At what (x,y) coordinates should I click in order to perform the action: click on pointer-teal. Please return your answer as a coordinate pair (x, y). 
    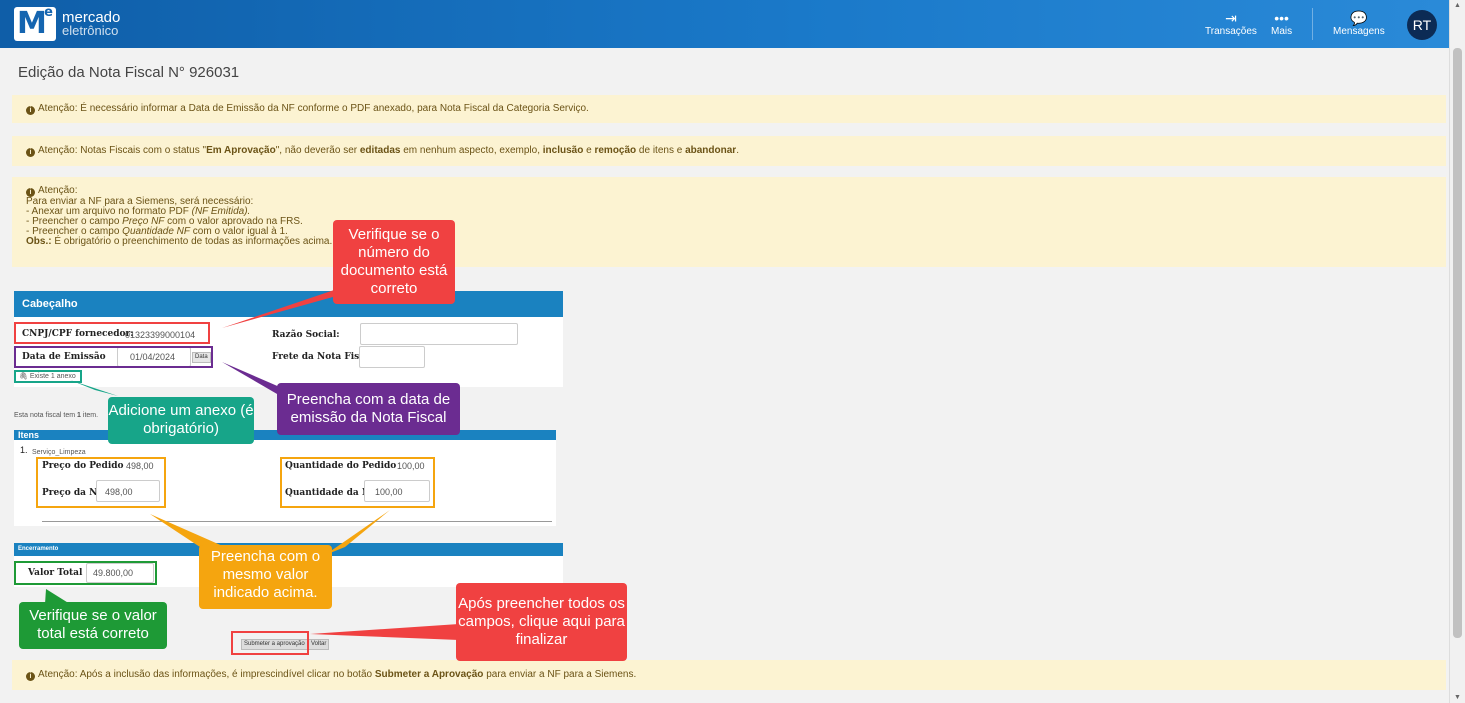
    Looking at the image, I should click on (94, 388).